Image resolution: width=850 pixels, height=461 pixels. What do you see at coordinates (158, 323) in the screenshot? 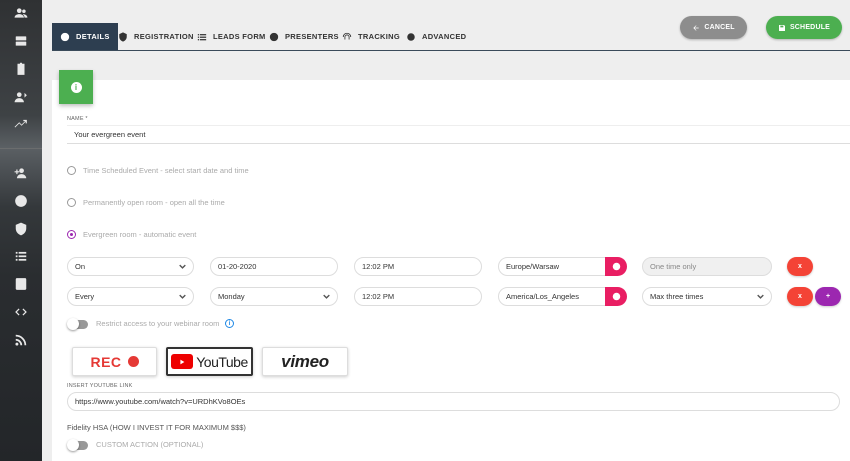
I see `restrict-access-label: Restrict access to your webinar room` at bounding box center [158, 323].